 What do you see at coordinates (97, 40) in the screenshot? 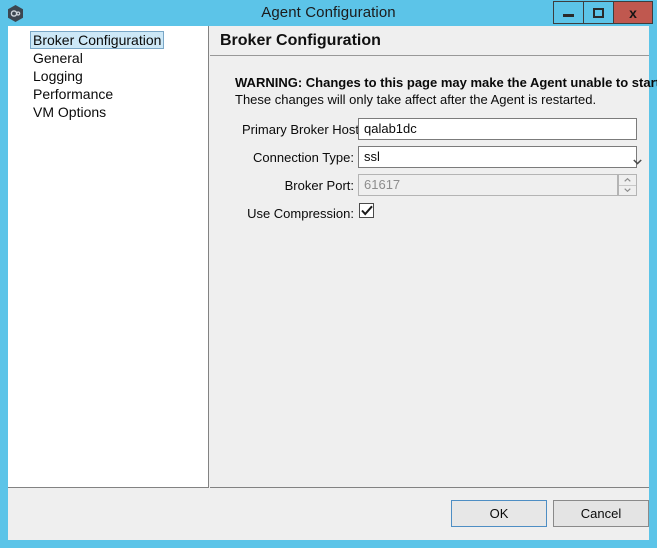
I see `sidebar-item-label: Broker Configuration` at bounding box center [97, 40].